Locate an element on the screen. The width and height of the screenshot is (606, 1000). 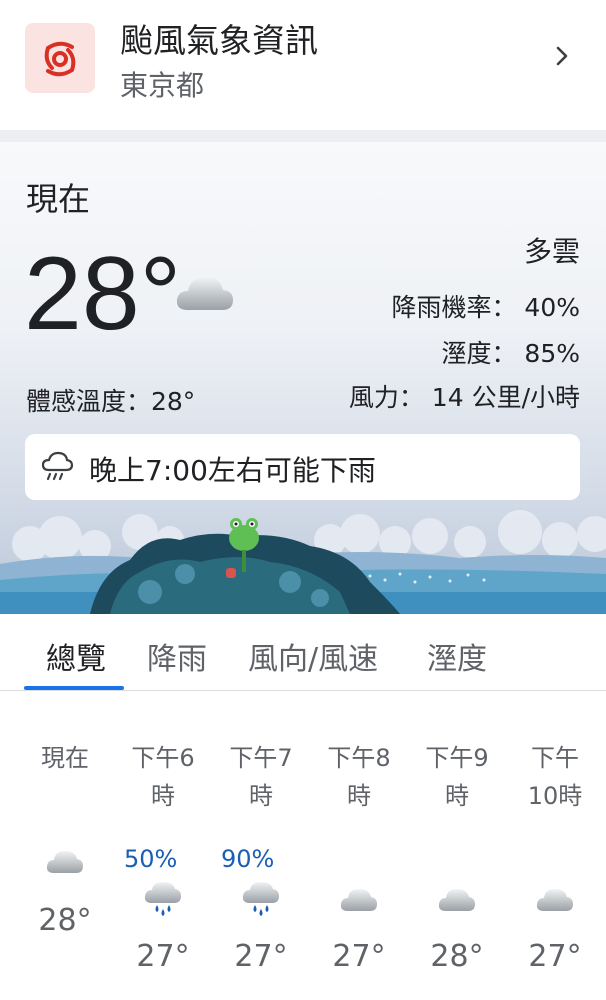
hour-time: 下午 10時 is located at coordinates (555, 777).